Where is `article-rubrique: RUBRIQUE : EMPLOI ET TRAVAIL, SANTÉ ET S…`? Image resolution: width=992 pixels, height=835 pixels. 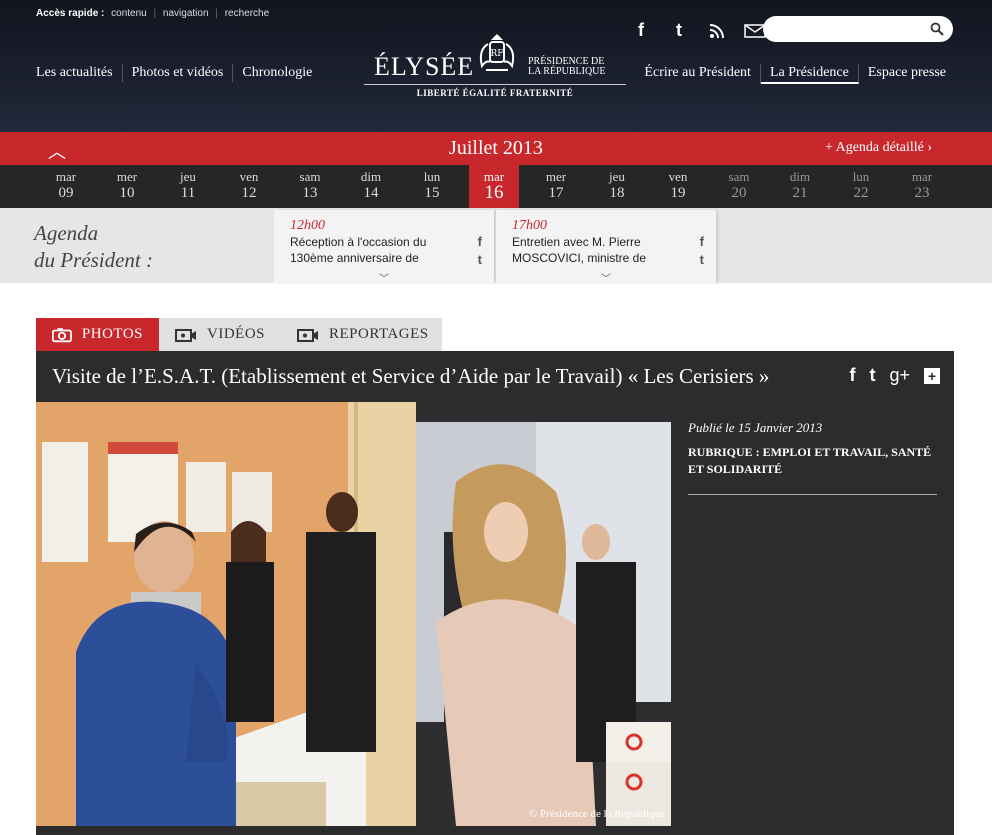 article-rubrique: RUBRIQUE : EMPLOI ET TRAVAIL, SANTÉ ET S… is located at coordinates (815, 461).